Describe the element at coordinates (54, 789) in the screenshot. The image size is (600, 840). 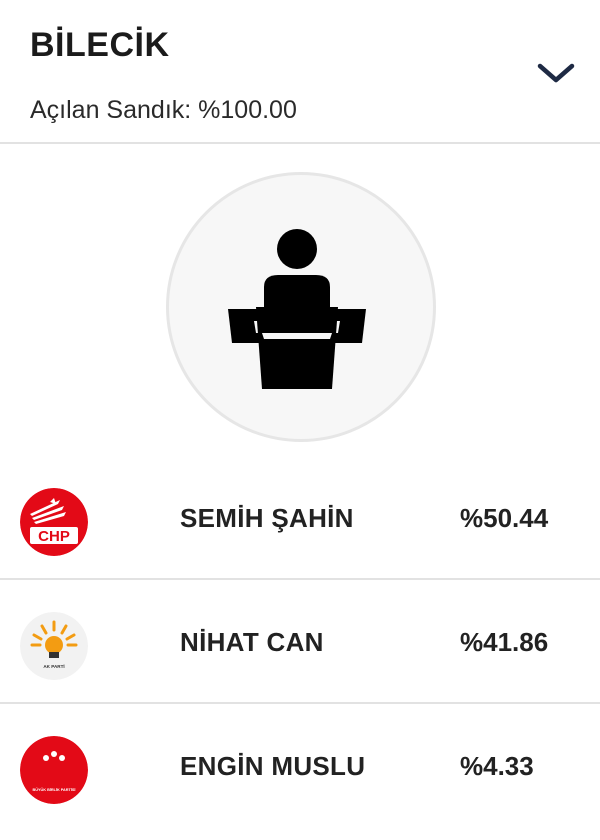
I see `svg-text: BÜYÜK BİRLİK PARTİSİ` at that location.